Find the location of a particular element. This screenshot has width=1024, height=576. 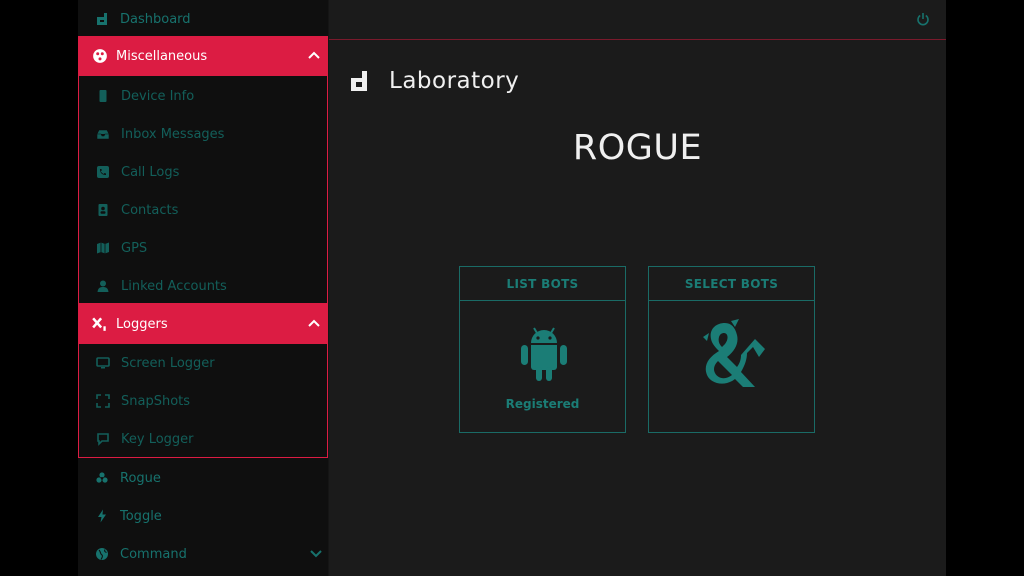

sidebar-item-label: Command is located at coordinates (153, 554).